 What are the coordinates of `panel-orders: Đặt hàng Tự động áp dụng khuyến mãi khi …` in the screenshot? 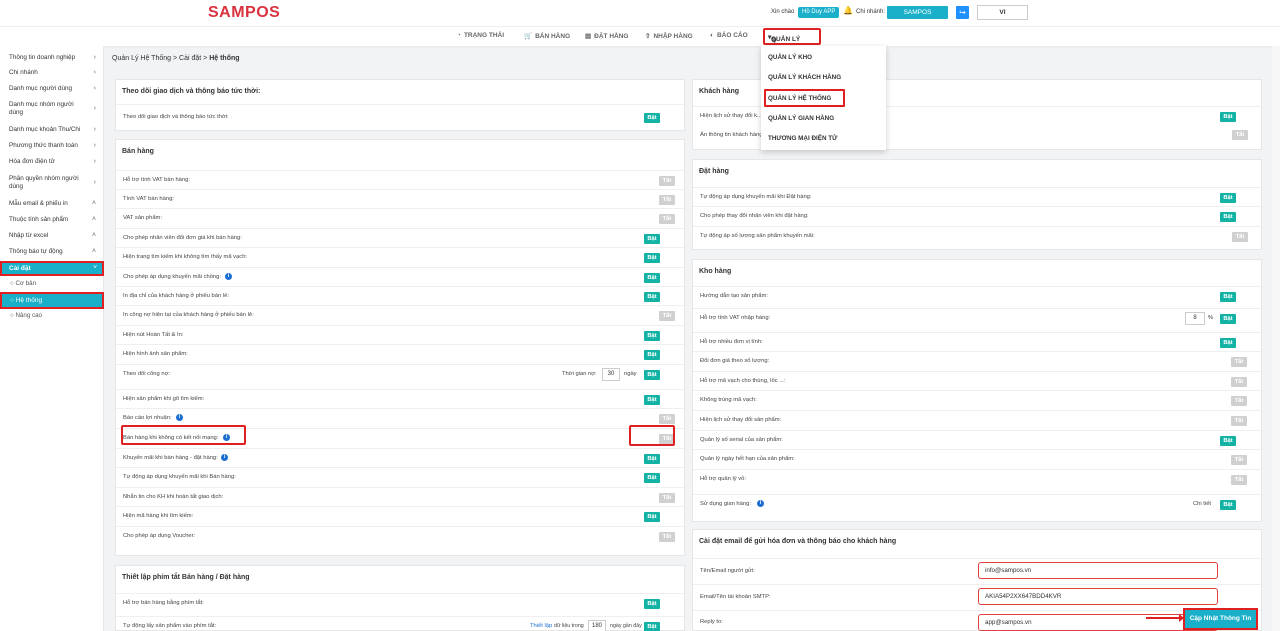 It's located at (977, 204).